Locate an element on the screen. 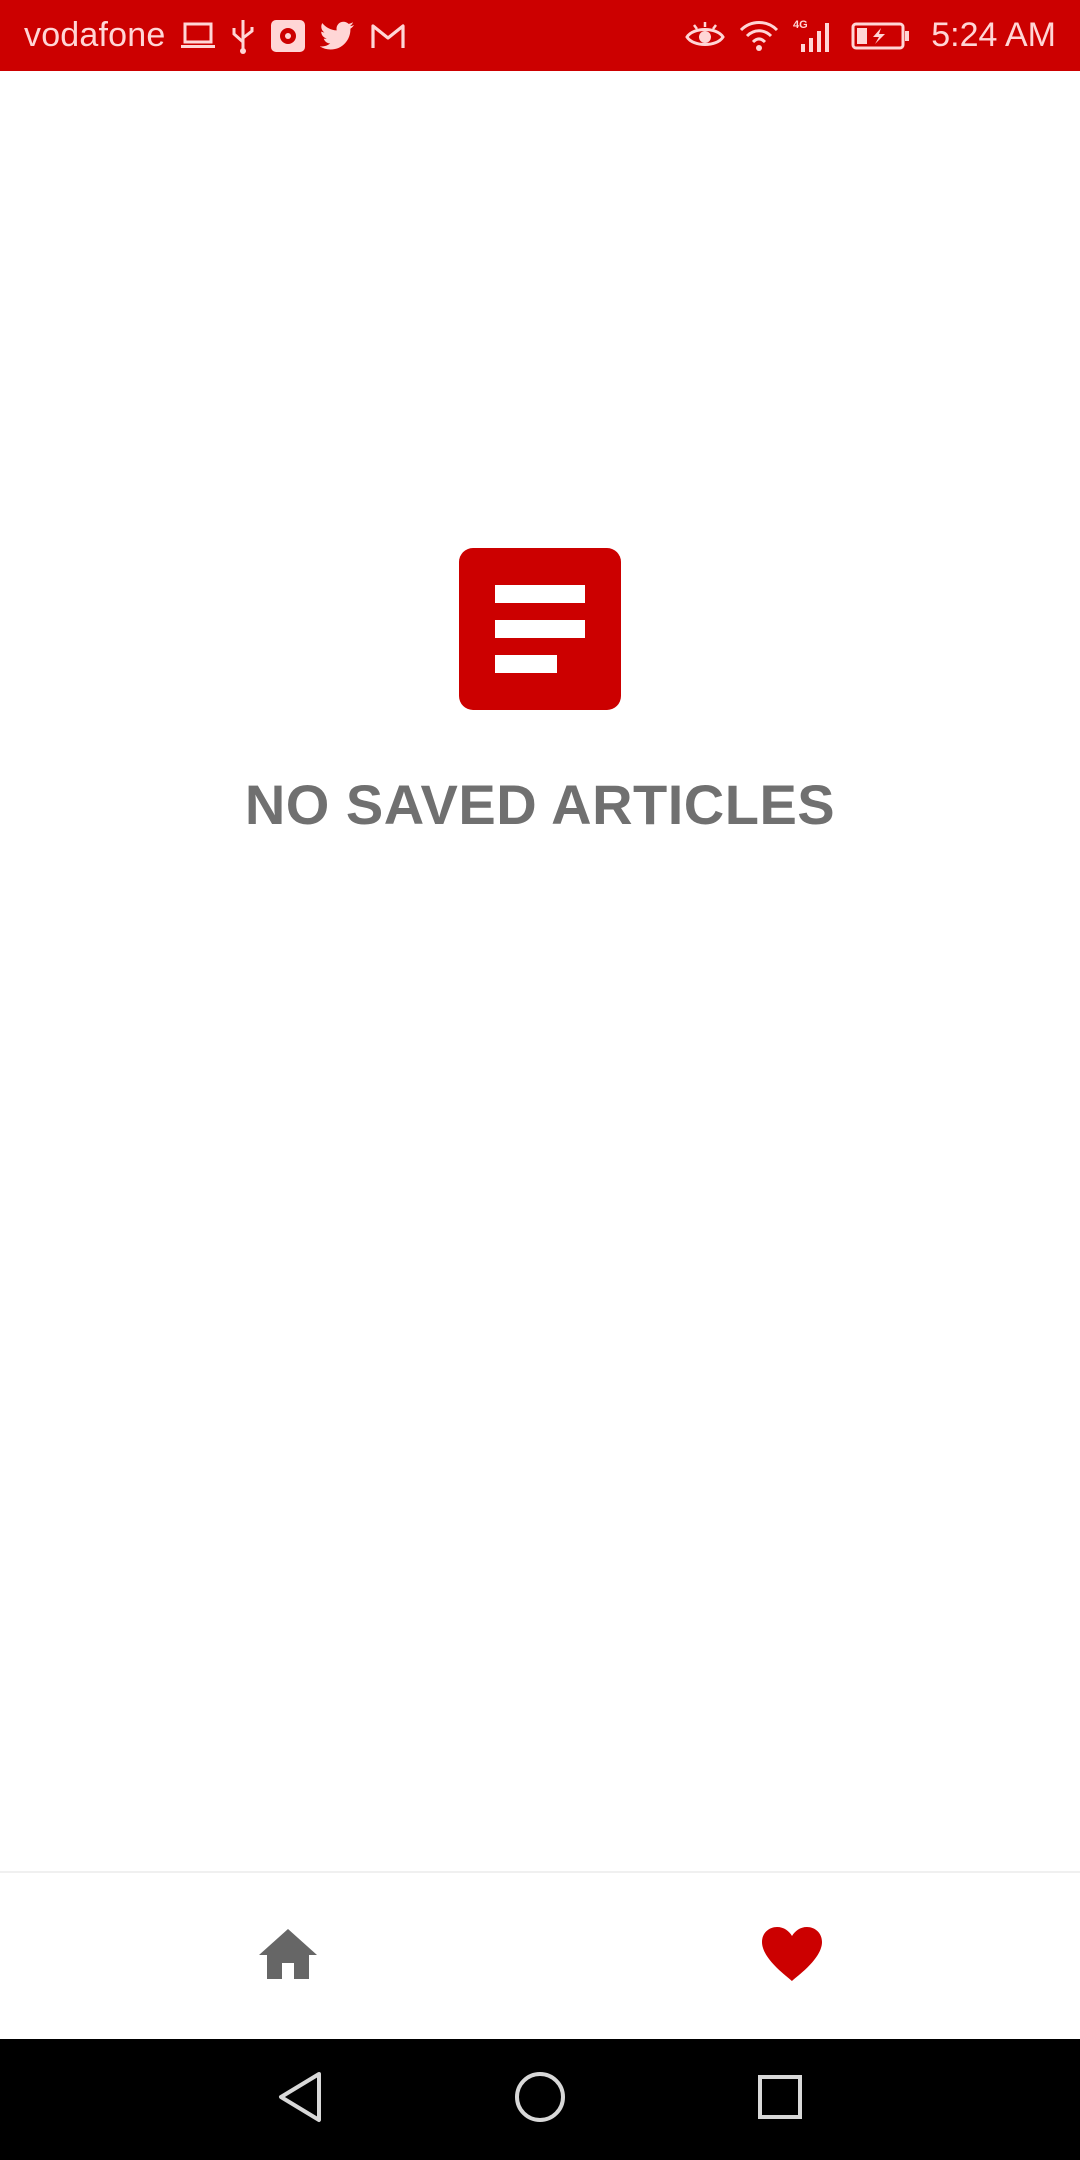 The image size is (1080, 2160). heart-icon is located at coordinates (792, 1956).